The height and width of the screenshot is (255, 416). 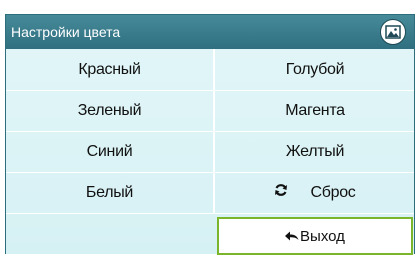 What do you see at coordinates (210, 32) in the screenshot?
I see `title-bar: Настройки цвета` at bounding box center [210, 32].